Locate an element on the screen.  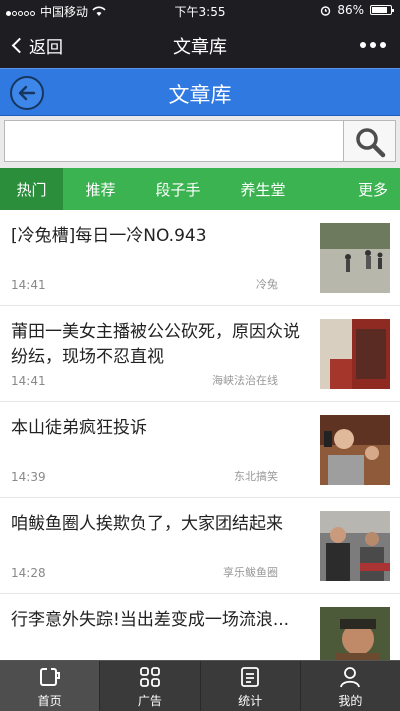
bottom-tab-label: 统计 is located at coordinates (250, 701).